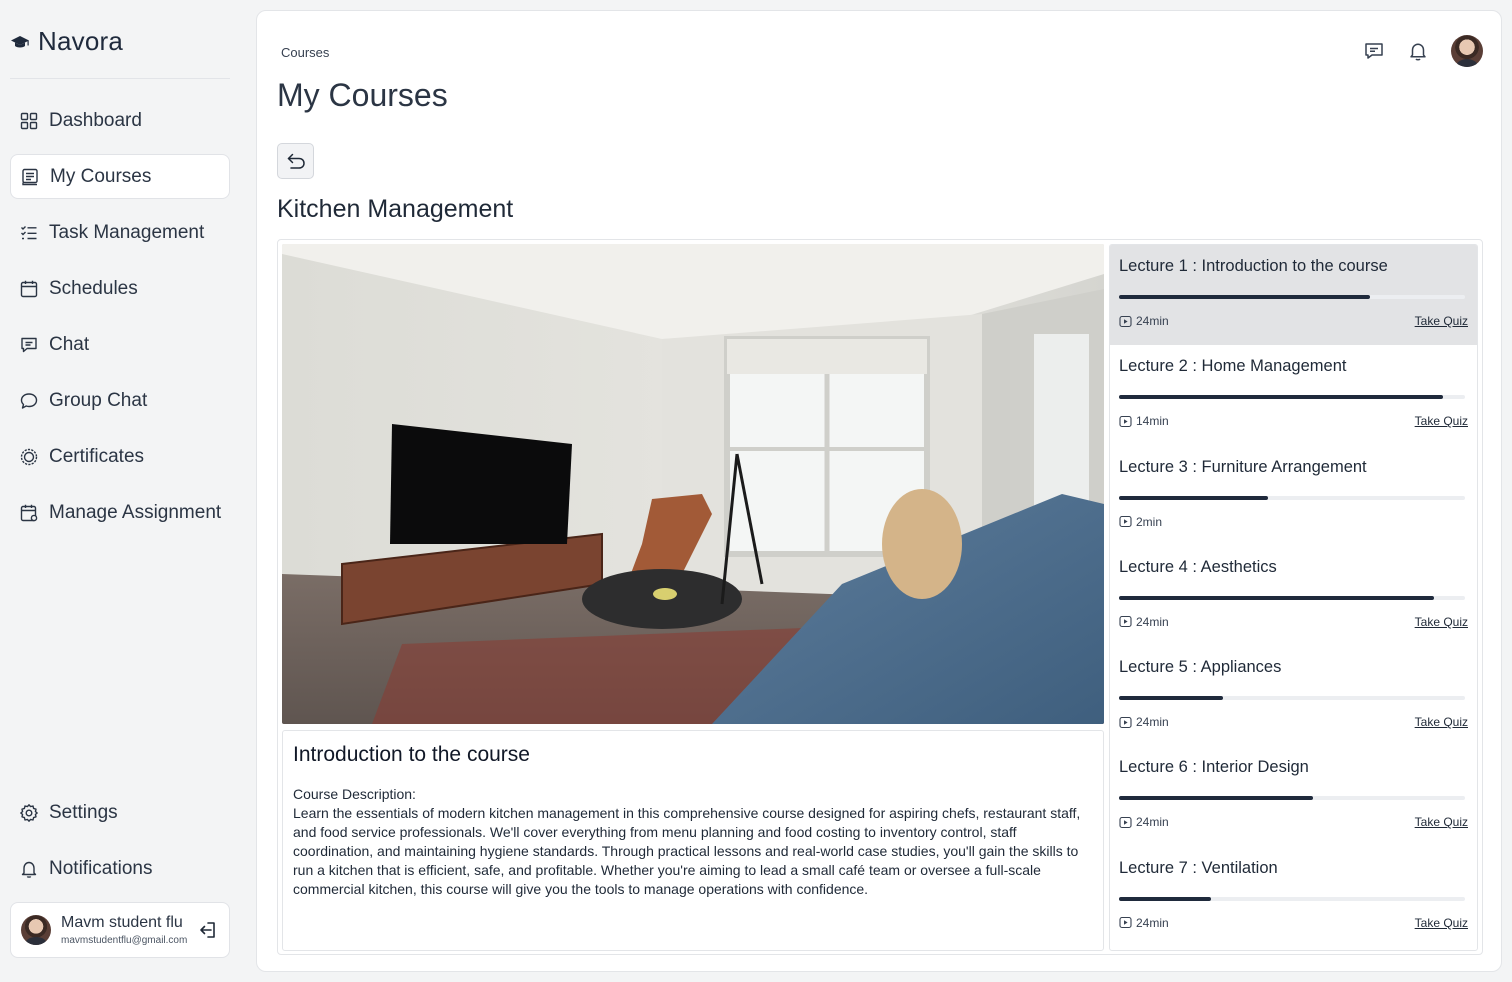 Image resolution: width=1512 pixels, height=982 pixels. Describe the element at coordinates (1214, 767) in the screenshot. I see `lecture-title: Lecture 6 : Interior Design` at that location.